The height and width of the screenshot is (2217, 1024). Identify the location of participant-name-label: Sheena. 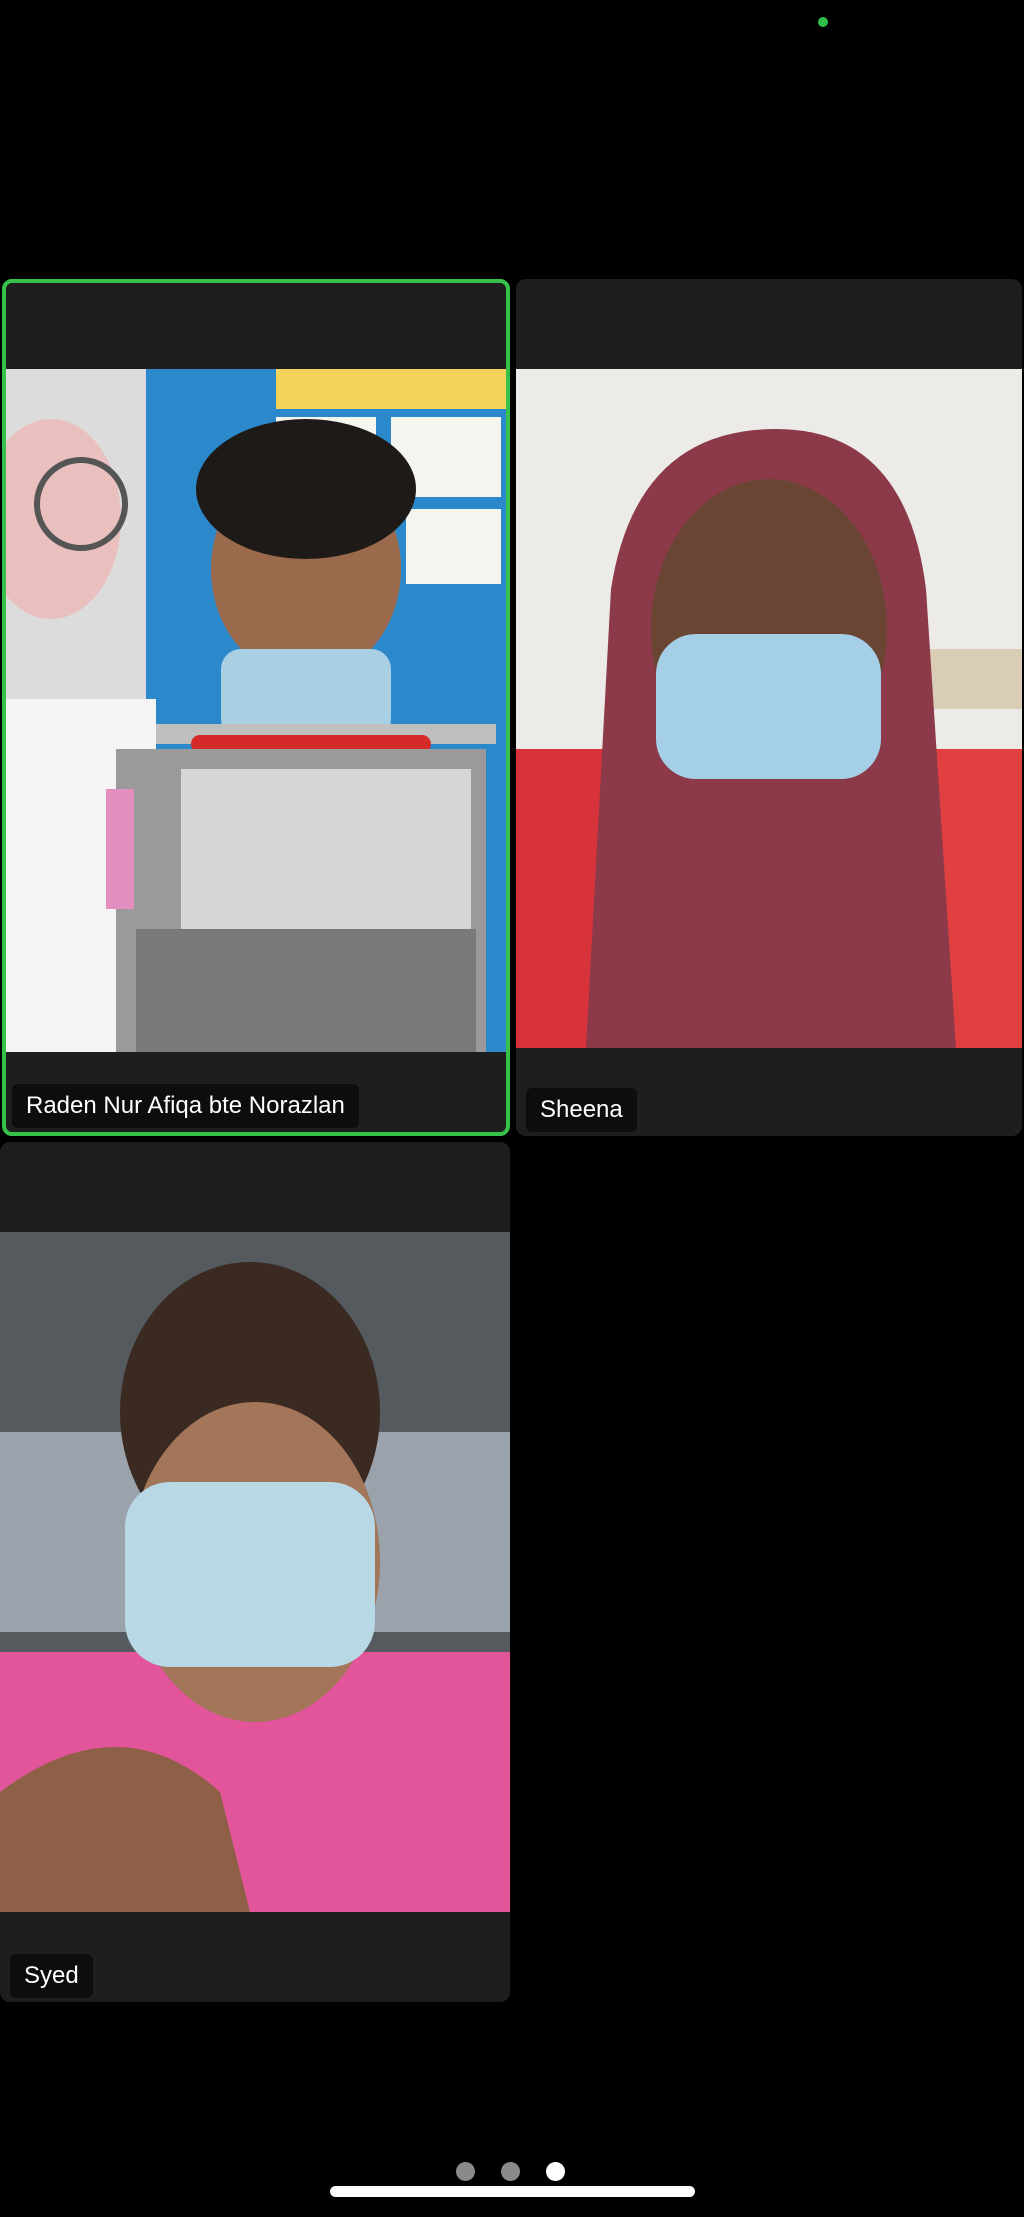
(581, 1110).